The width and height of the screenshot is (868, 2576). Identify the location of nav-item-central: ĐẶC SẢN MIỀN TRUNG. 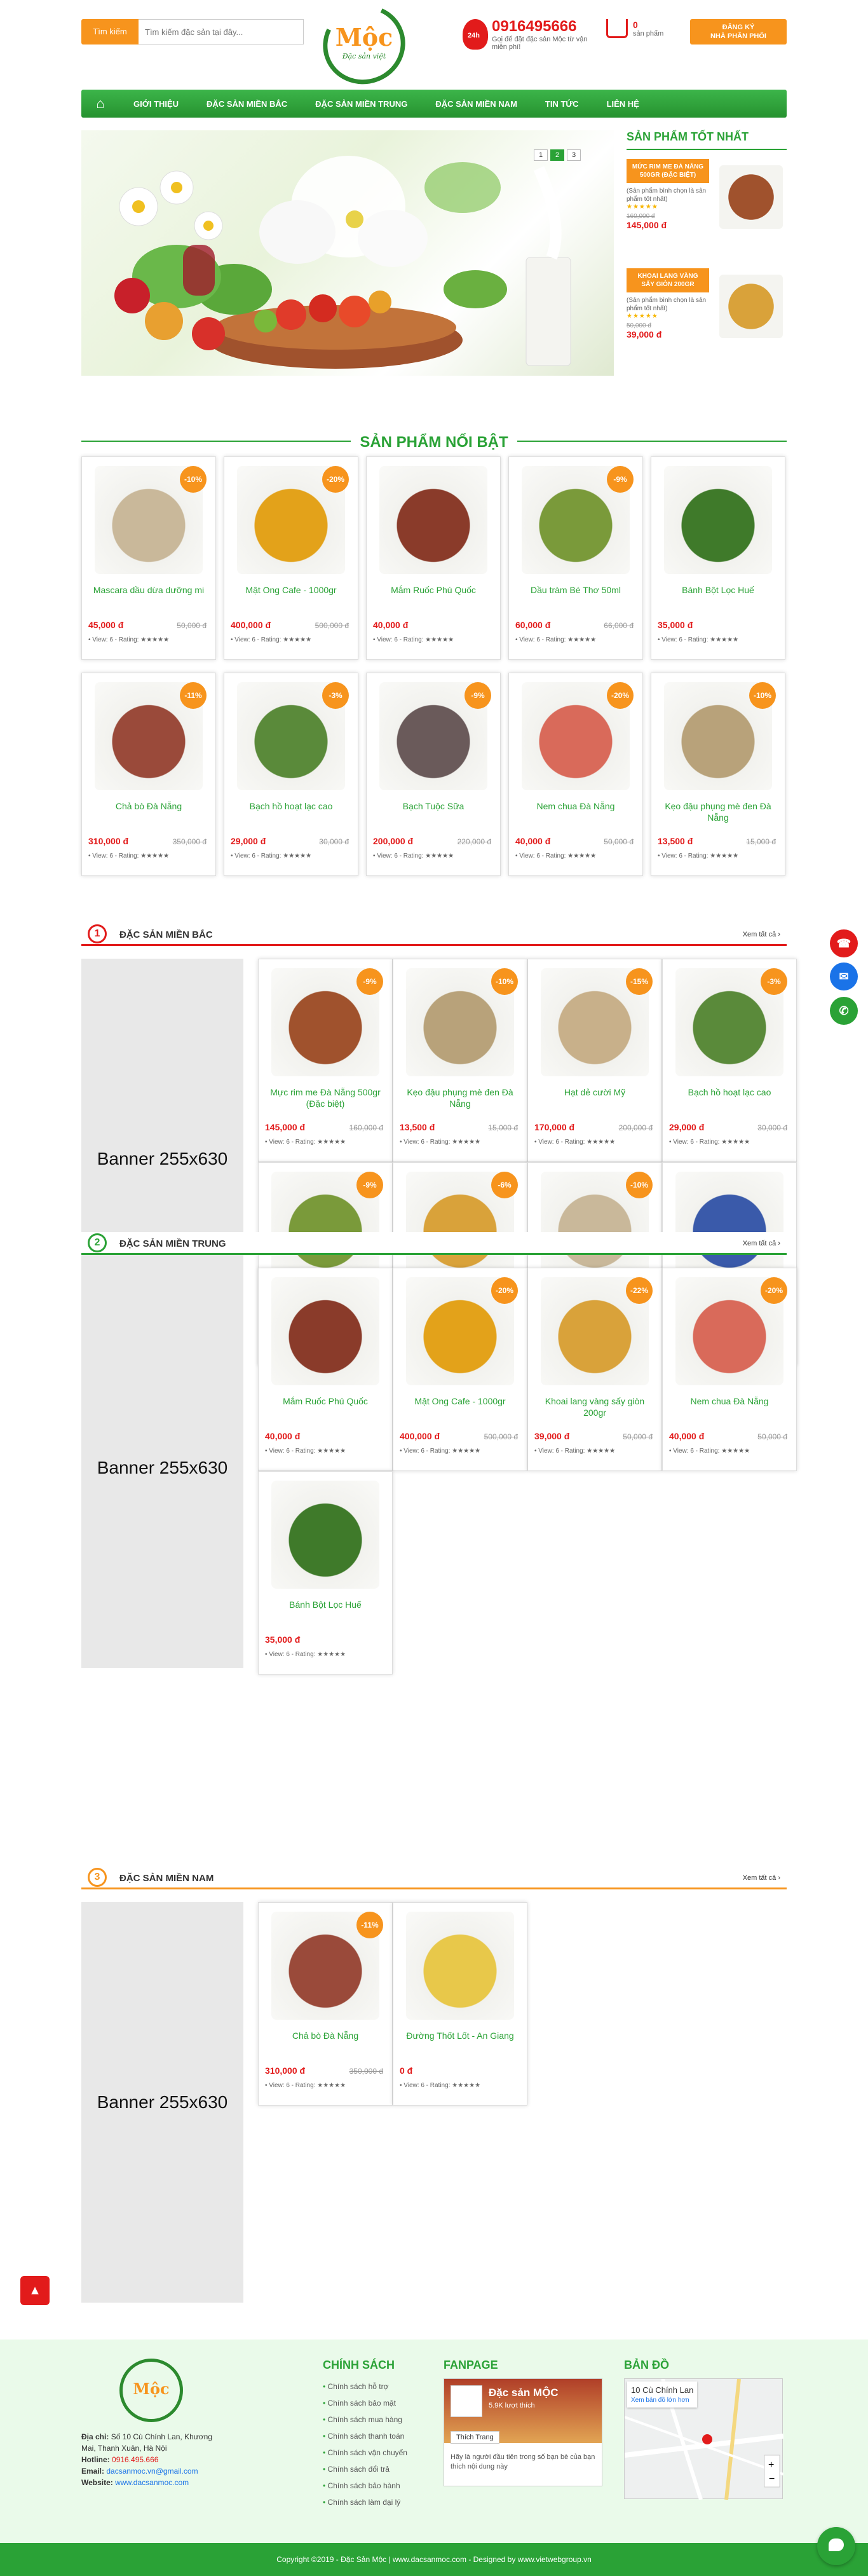
(361, 104).